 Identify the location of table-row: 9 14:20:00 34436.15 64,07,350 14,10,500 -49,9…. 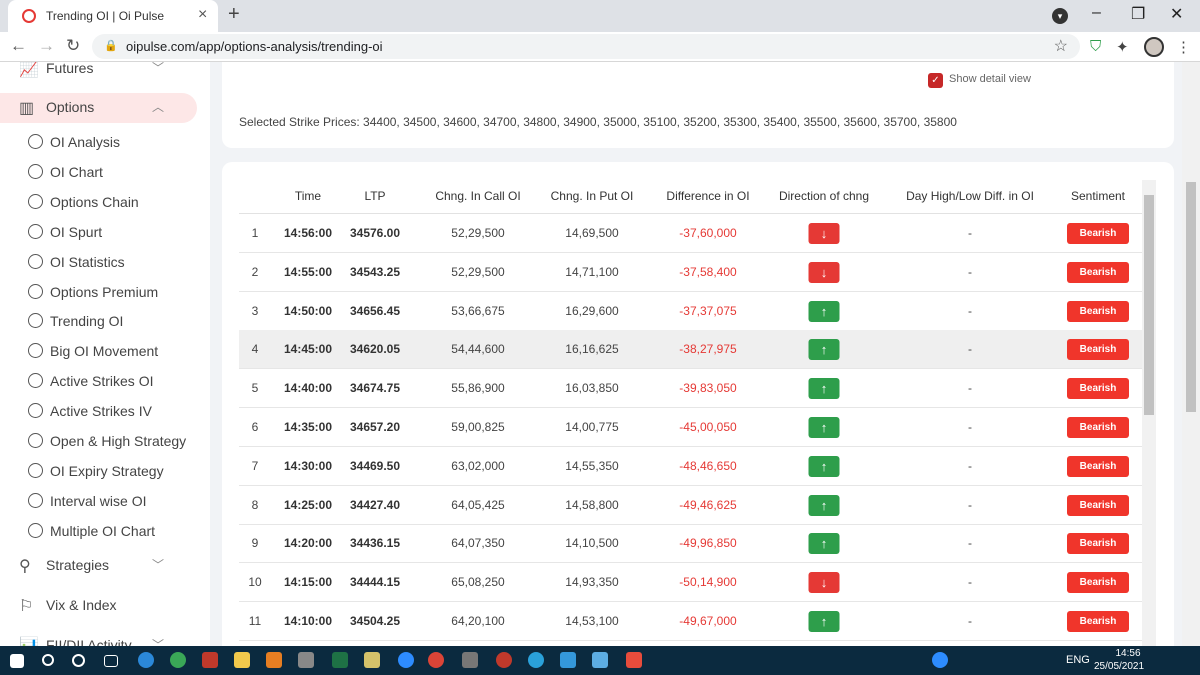
(690, 544).